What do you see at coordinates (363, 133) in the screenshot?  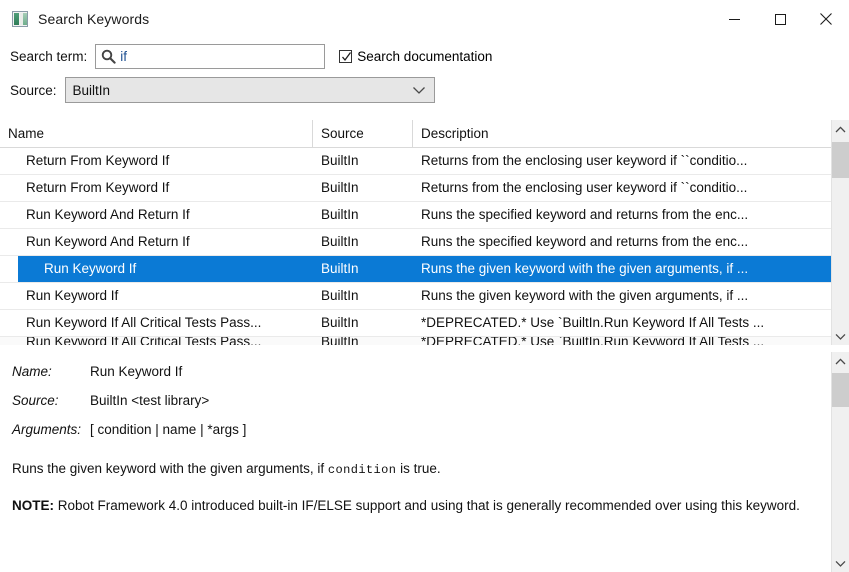 I see `column-header-source: Source` at bounding box center [363, 133].